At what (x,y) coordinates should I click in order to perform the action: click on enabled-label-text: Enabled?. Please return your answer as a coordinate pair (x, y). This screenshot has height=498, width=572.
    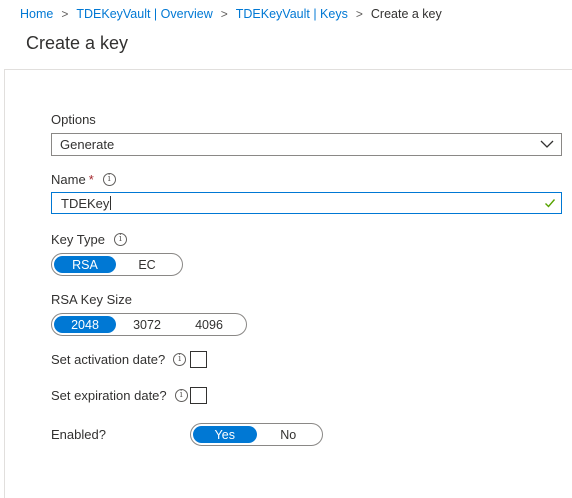
    Looking at the image, I should click on (78, 434).